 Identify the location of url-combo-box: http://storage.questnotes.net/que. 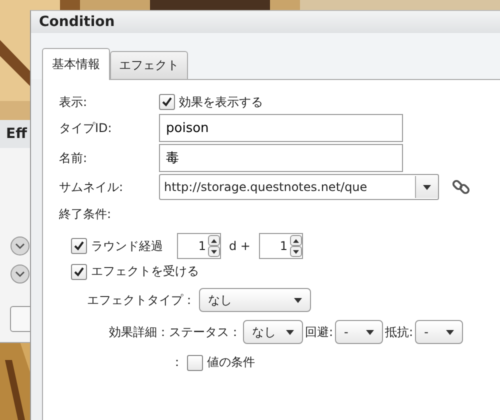
(299, 187).